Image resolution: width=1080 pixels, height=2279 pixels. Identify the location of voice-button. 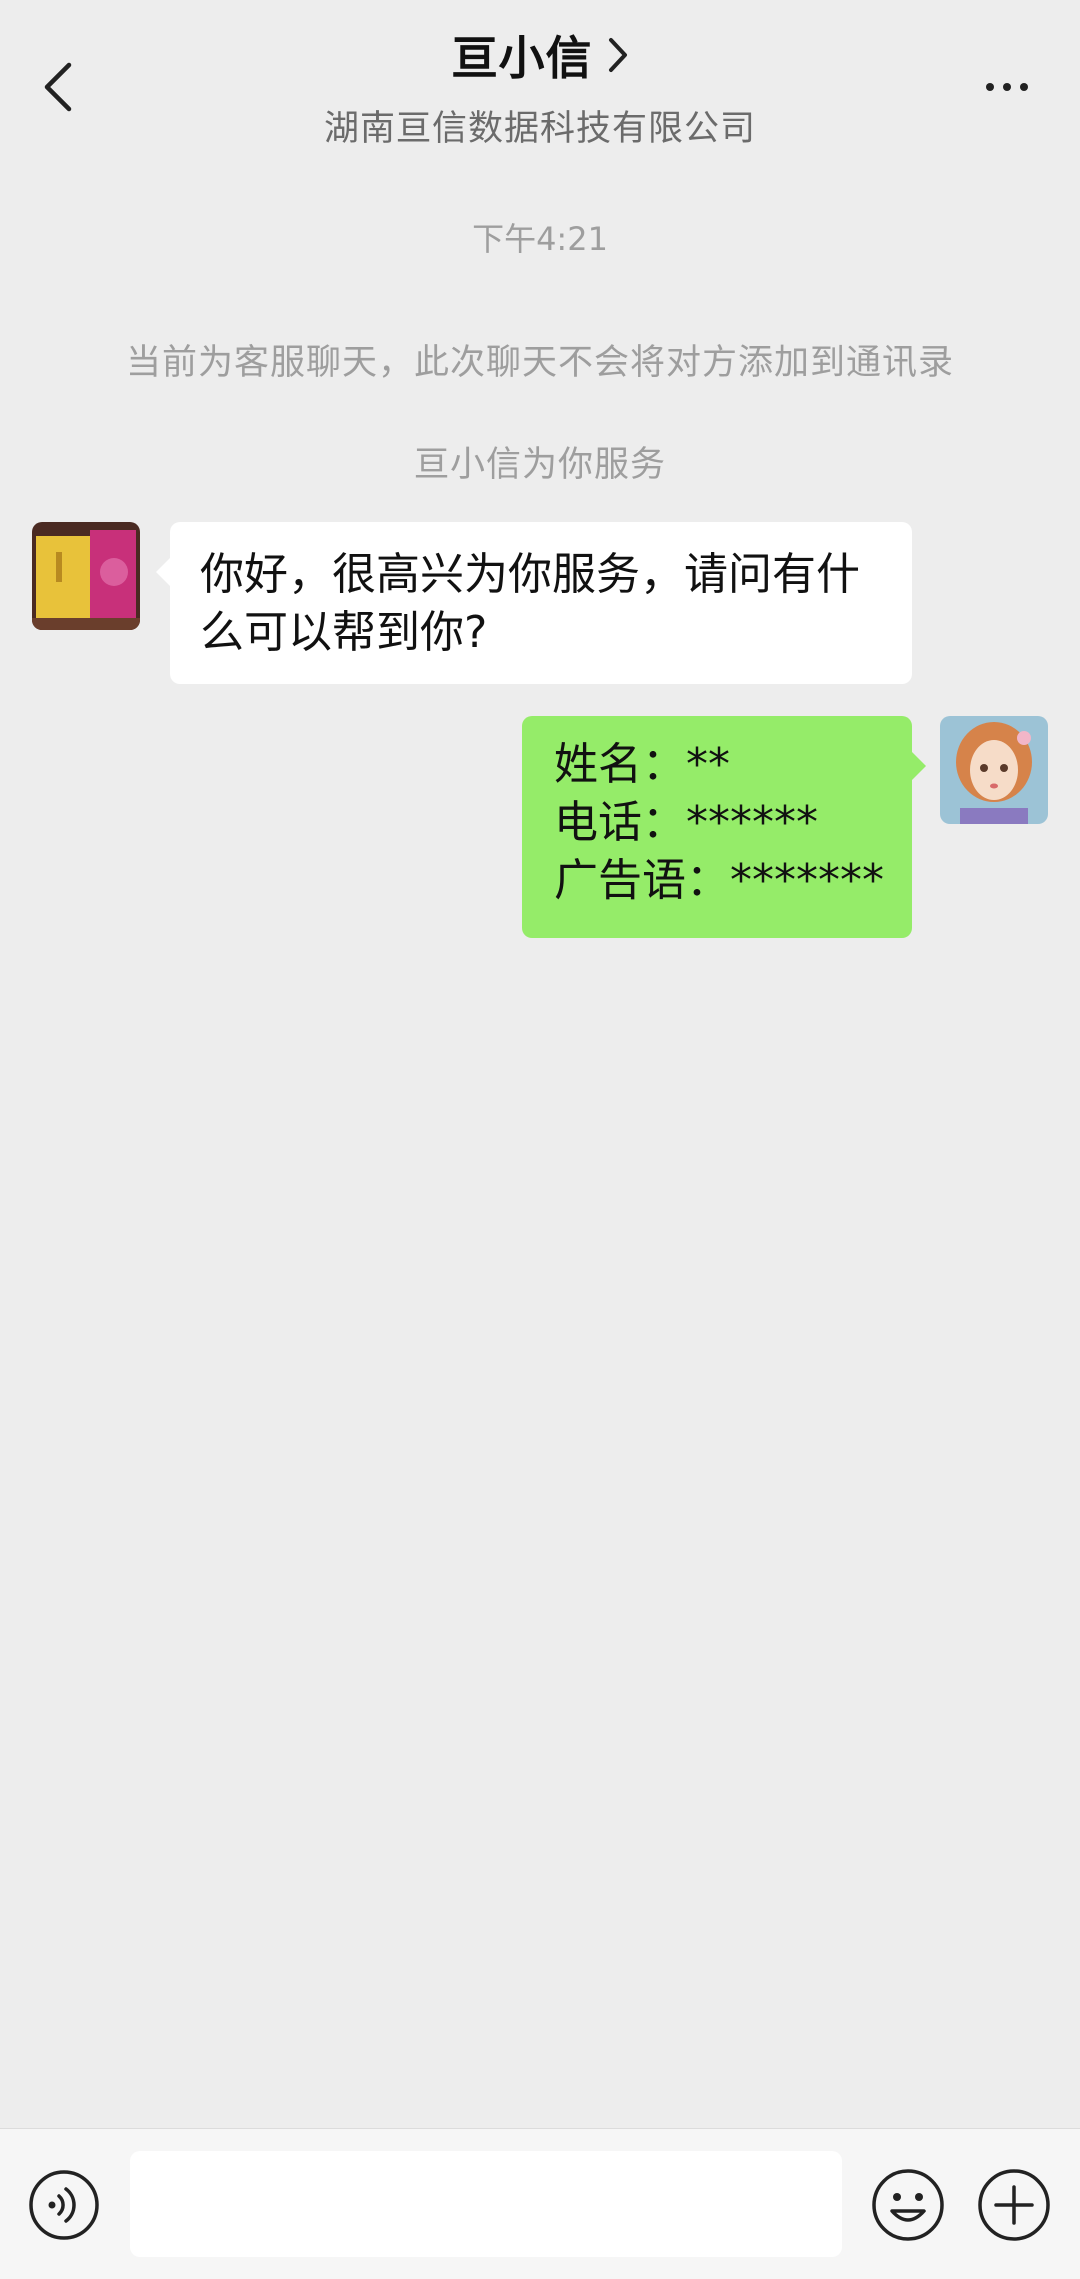
(64, 2205).